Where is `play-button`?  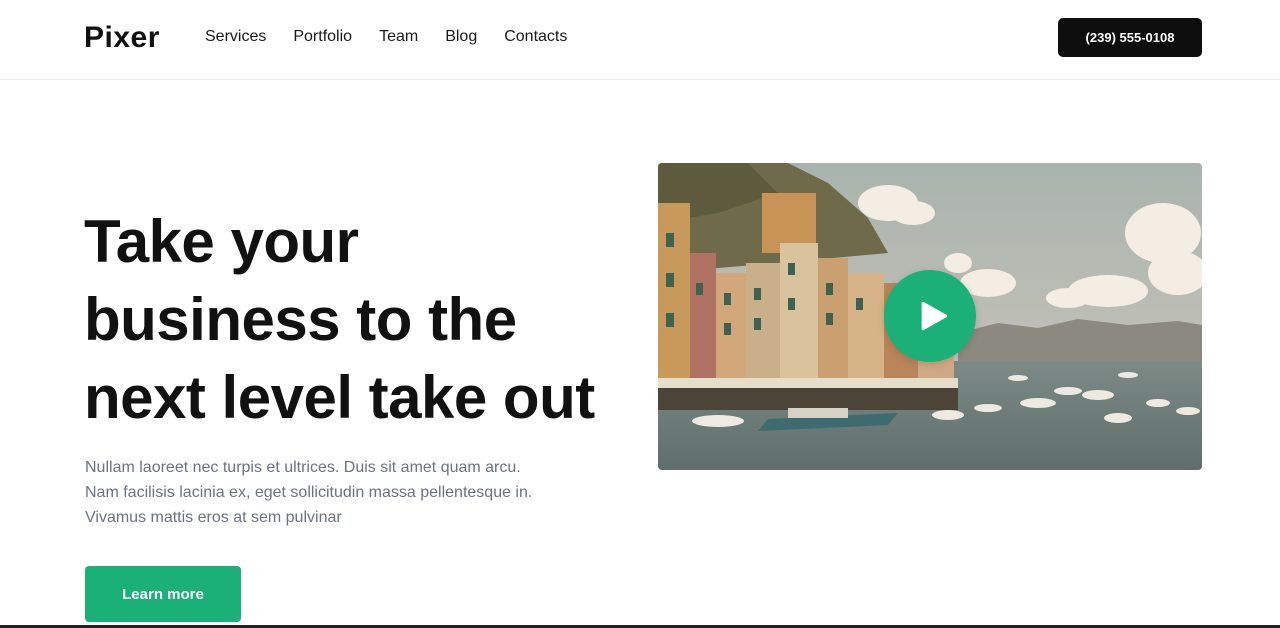
play-button is located at coordinates (930, 316).